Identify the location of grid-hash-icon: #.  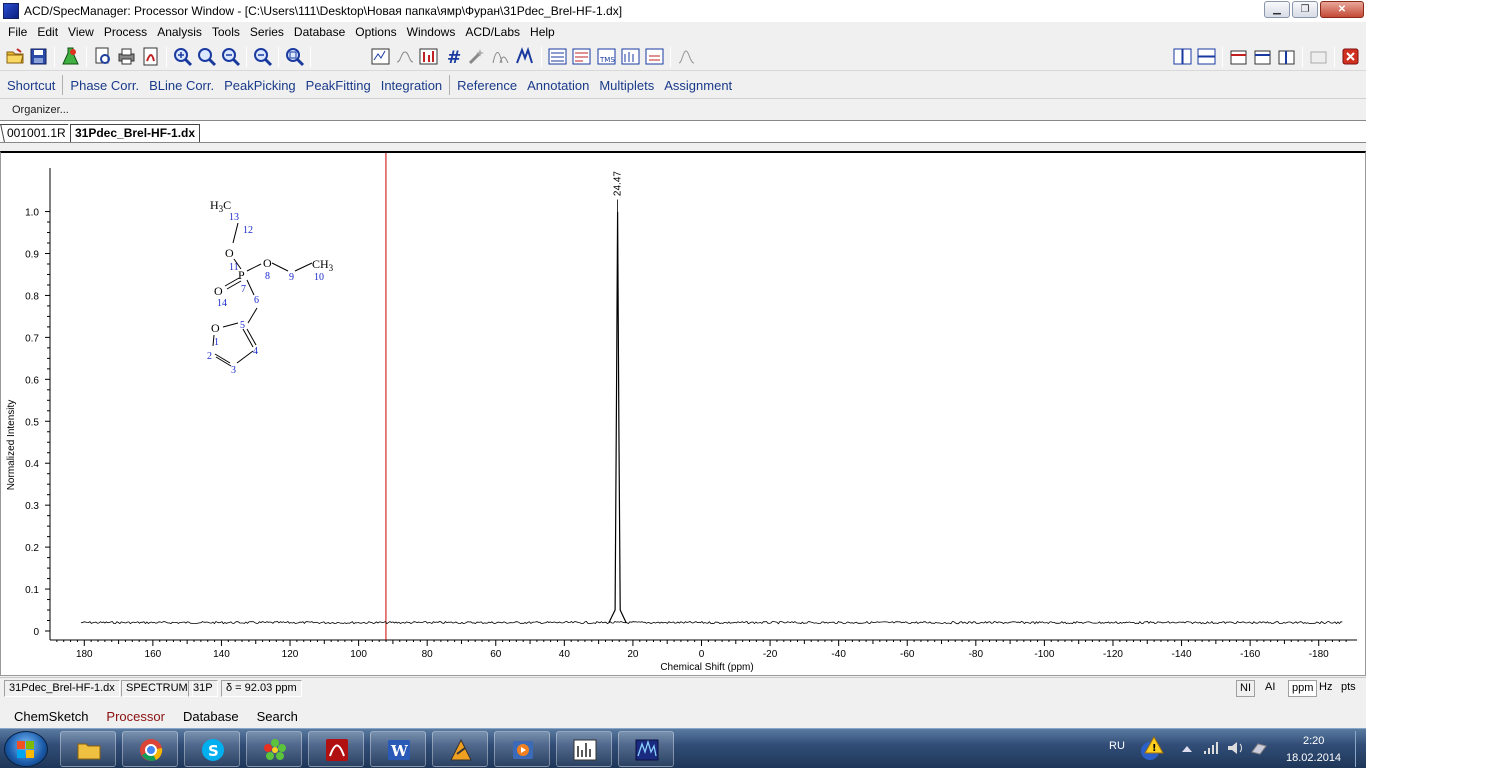
(453, 57).